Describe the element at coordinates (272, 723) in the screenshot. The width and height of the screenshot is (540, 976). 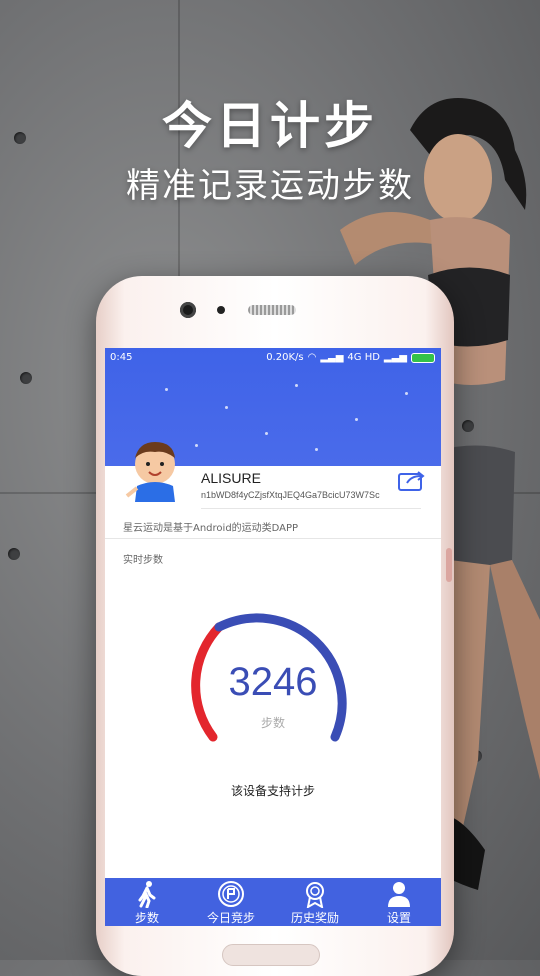
I see `step-unit: 步数` at that location.